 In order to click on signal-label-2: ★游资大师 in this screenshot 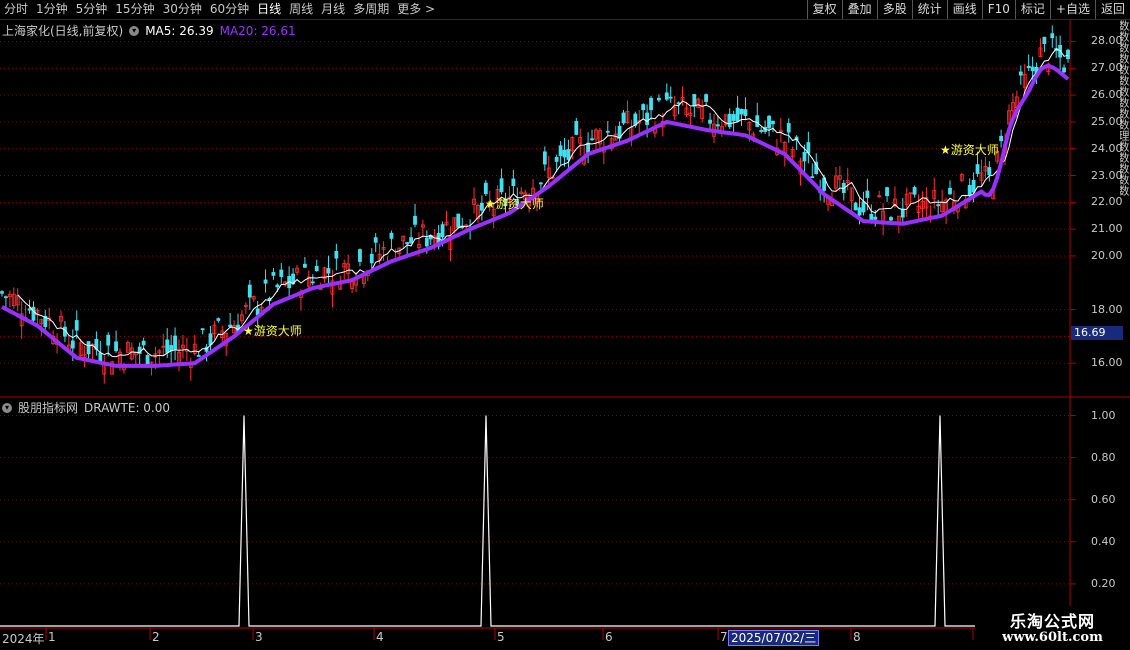, I will do `click(514, 204)`.